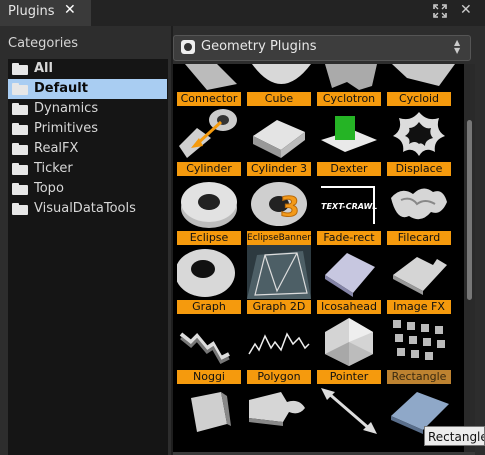 Image resolution: width=485 pixels, height=455 pixels. Describe the element at coordinates (85, 208) in the screenshot. I see `category-label: VisualDataTools` at that location.